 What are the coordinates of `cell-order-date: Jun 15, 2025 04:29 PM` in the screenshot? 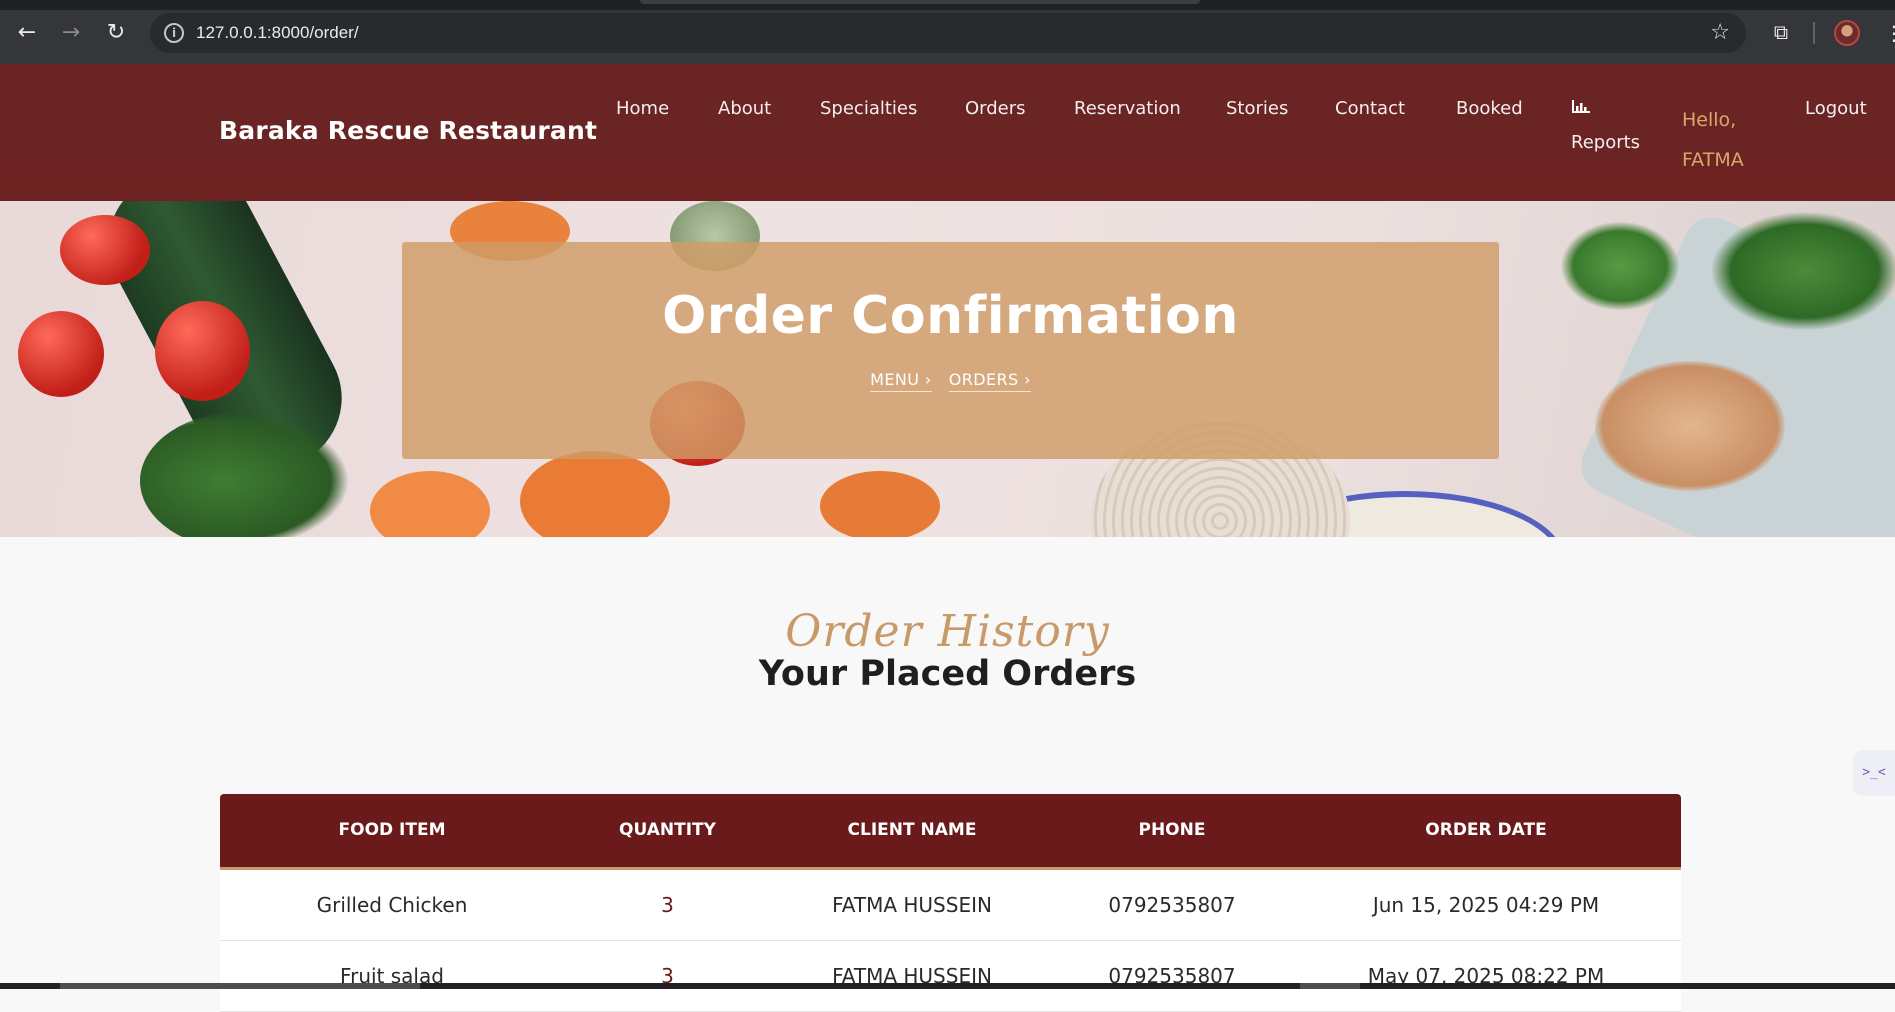 It's located at (1486, 905).